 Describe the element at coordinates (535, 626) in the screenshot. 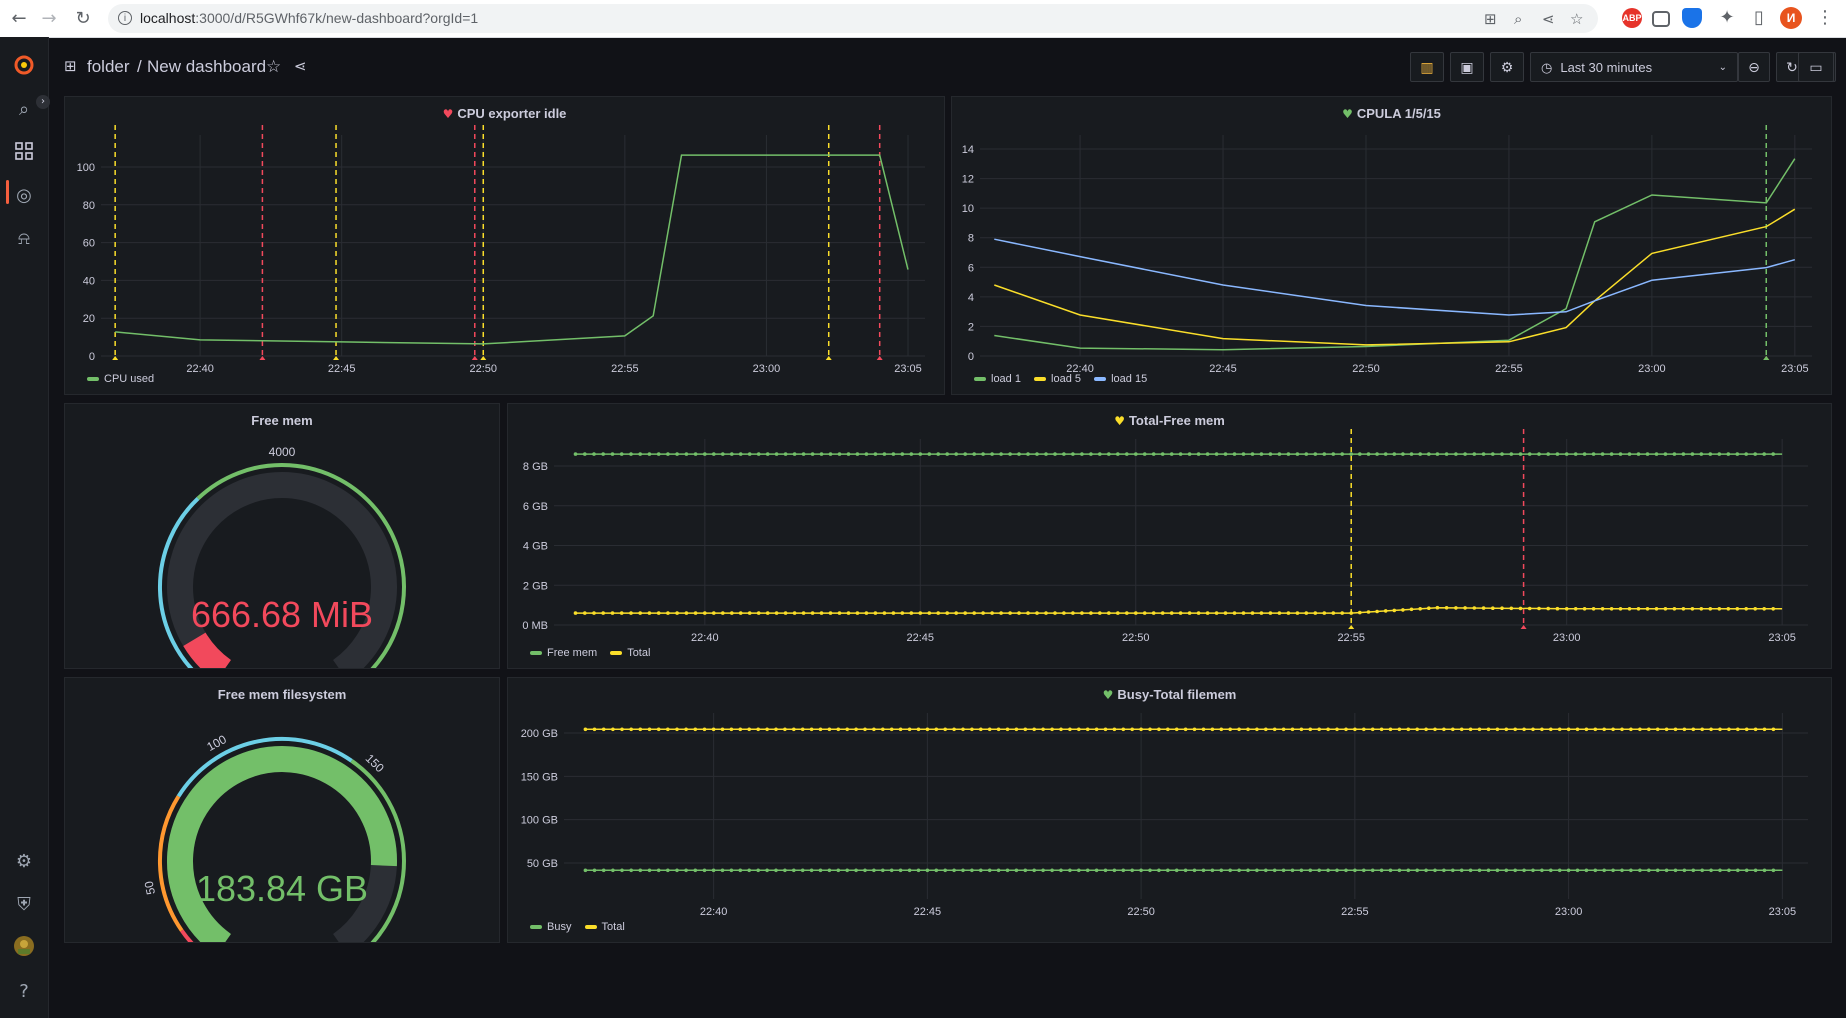

I see `y-tick-label: 0 MB` at that location.